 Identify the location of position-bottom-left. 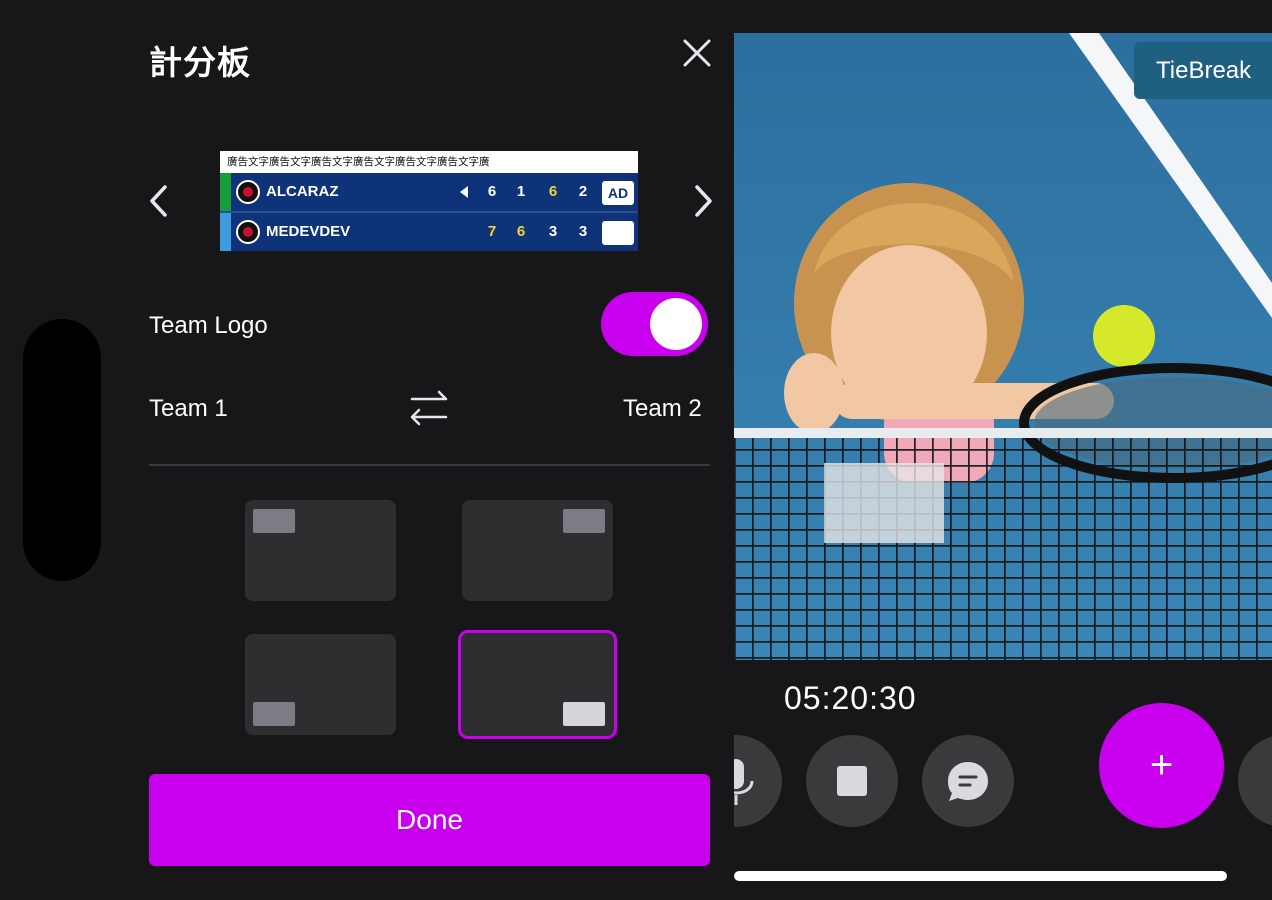
(320, 684).